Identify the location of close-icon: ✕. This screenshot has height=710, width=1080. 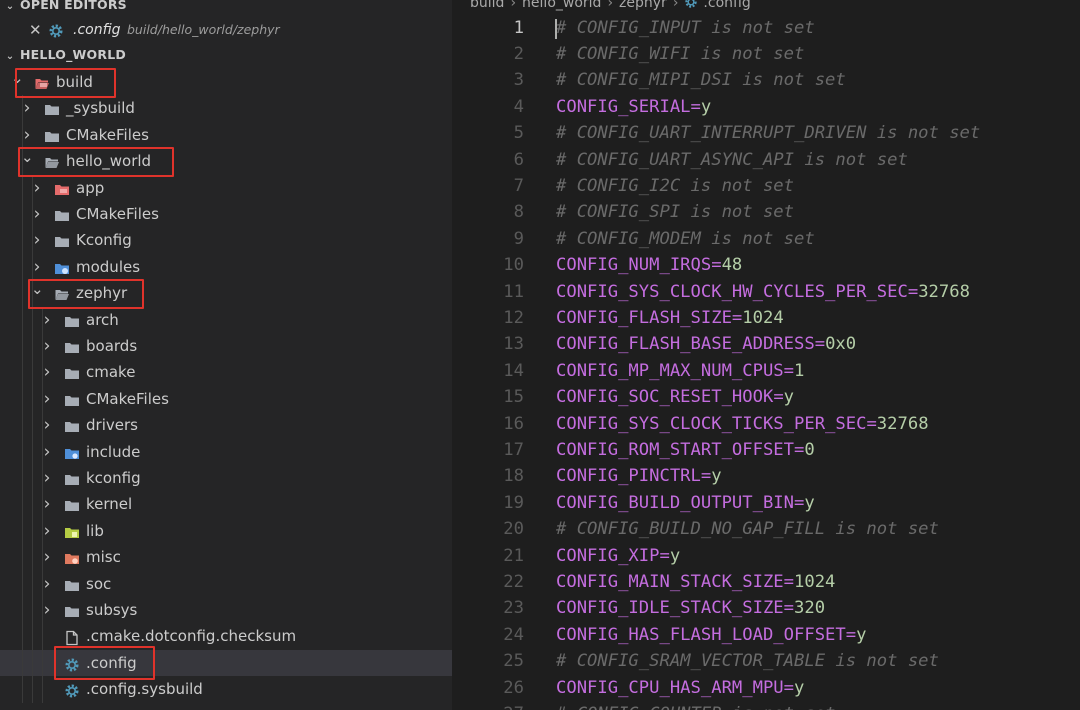
(35, 30).